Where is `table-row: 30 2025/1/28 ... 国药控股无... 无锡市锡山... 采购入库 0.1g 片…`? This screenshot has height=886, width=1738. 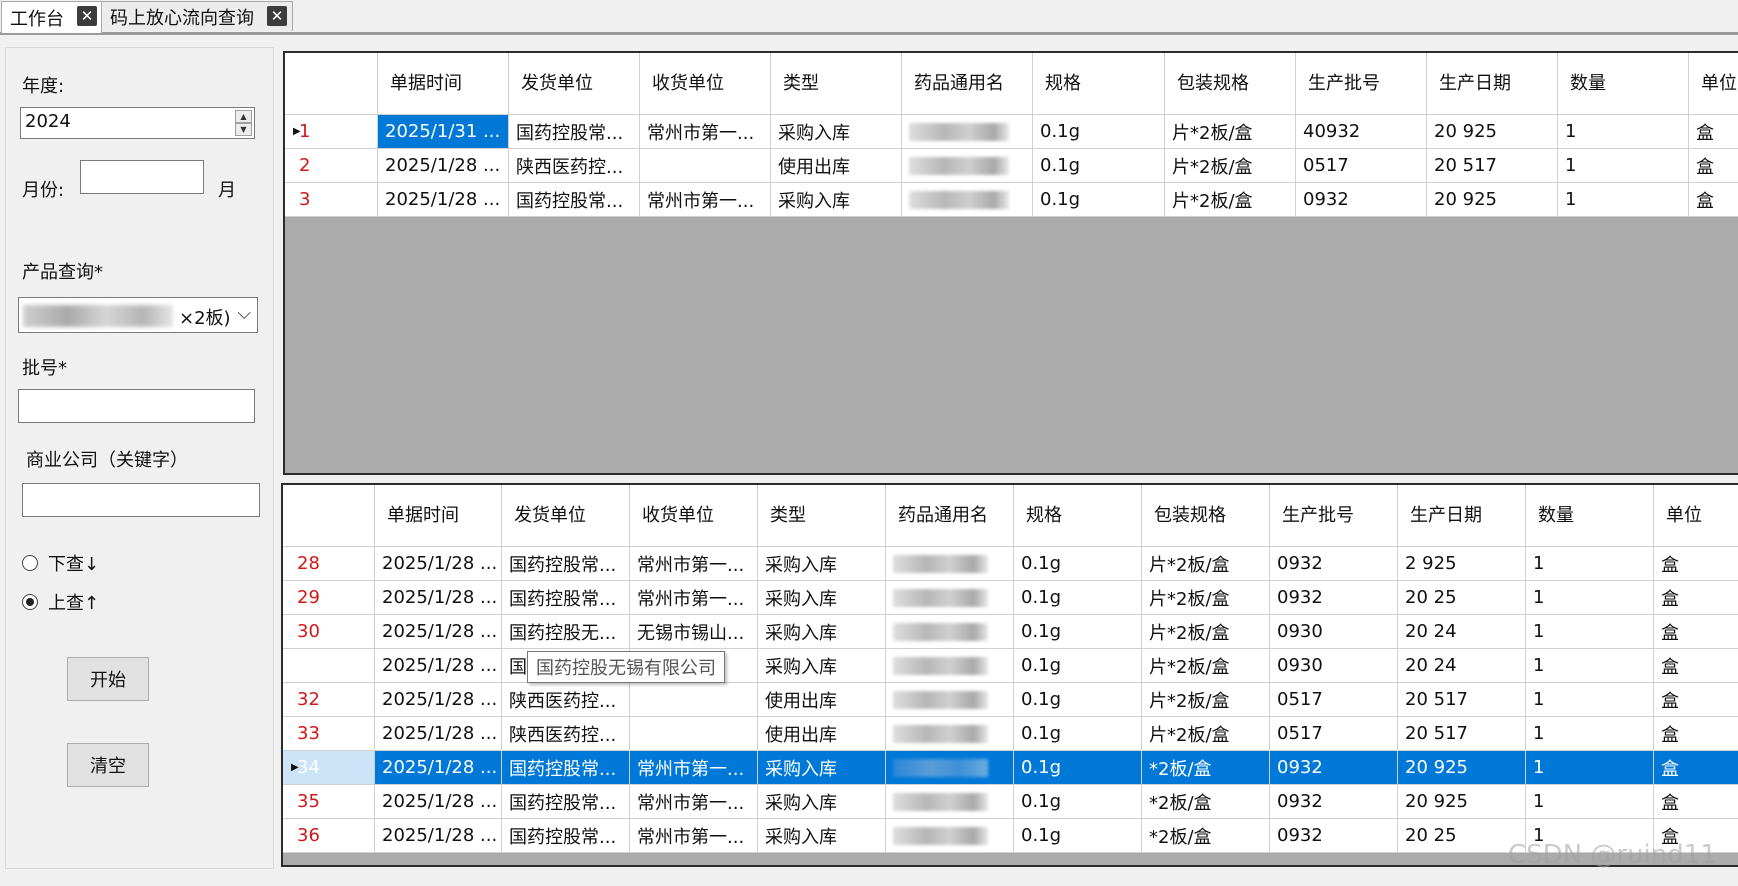 table-row: 30 2025/1/28 ... 国药控股无... 无锡市锡山... 采购入库 0.1g 片… is located at coordinates (1010, 632).